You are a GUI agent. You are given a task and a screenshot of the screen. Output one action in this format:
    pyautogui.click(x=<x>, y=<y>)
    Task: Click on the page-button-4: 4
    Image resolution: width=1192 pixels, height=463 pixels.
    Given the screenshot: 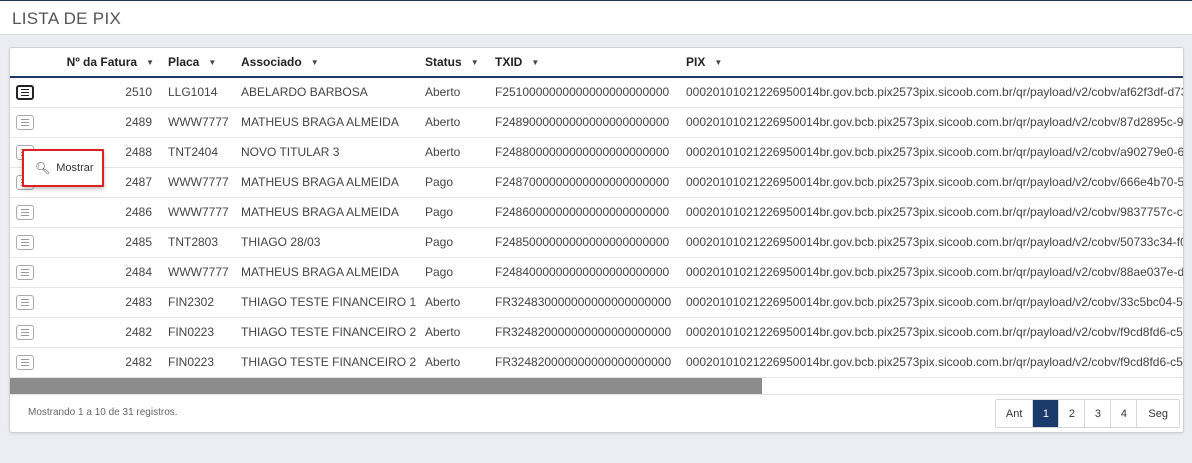 What is the action you would take?
    pyautogui.click(x=1123, y=413)
    